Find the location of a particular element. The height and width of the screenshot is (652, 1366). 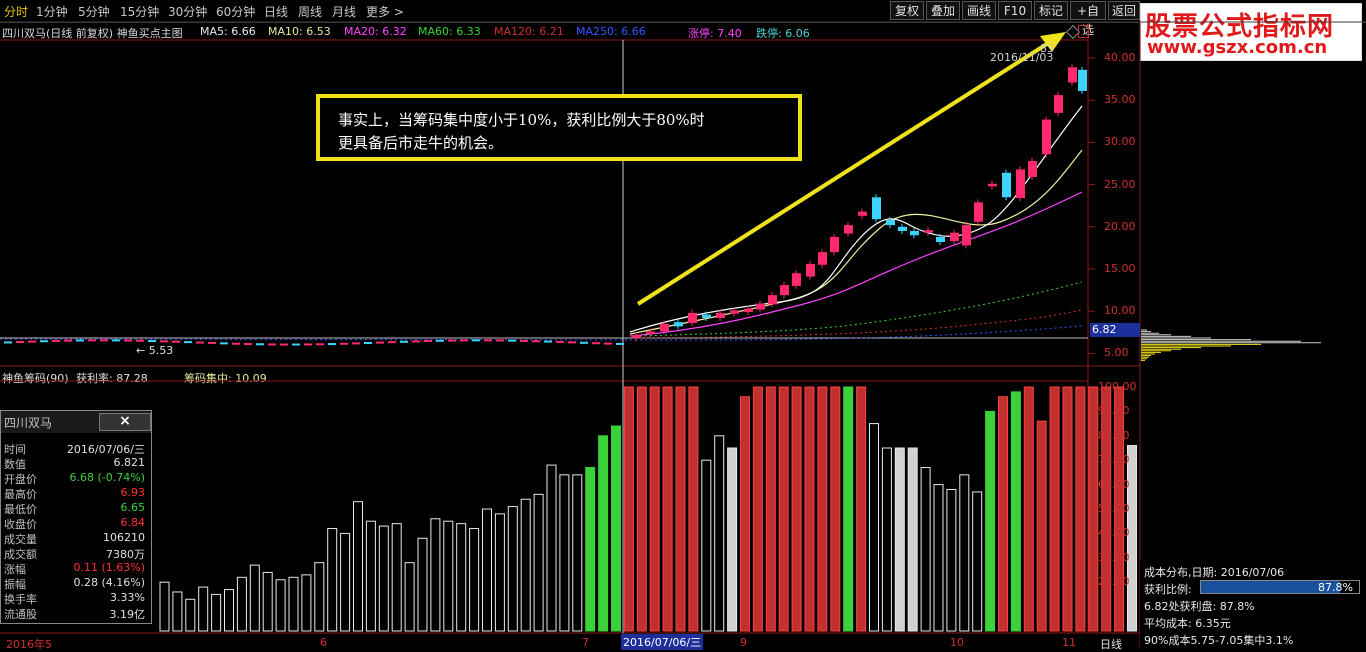

data-row: 开盘价 6.68 (-0.74%) is located at coordinates (76, 478).